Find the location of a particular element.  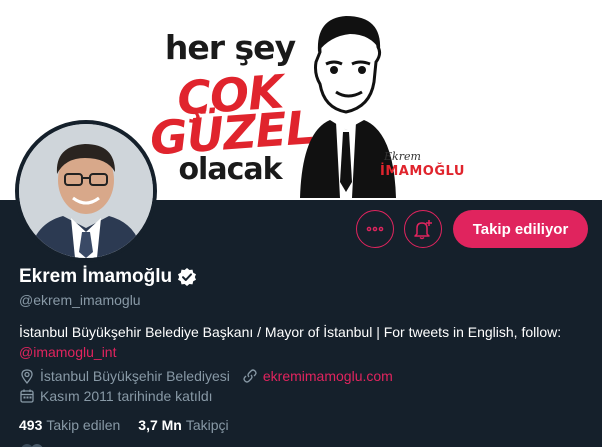

following-button: Takip ediliyor is located at coordinates (520, 229).